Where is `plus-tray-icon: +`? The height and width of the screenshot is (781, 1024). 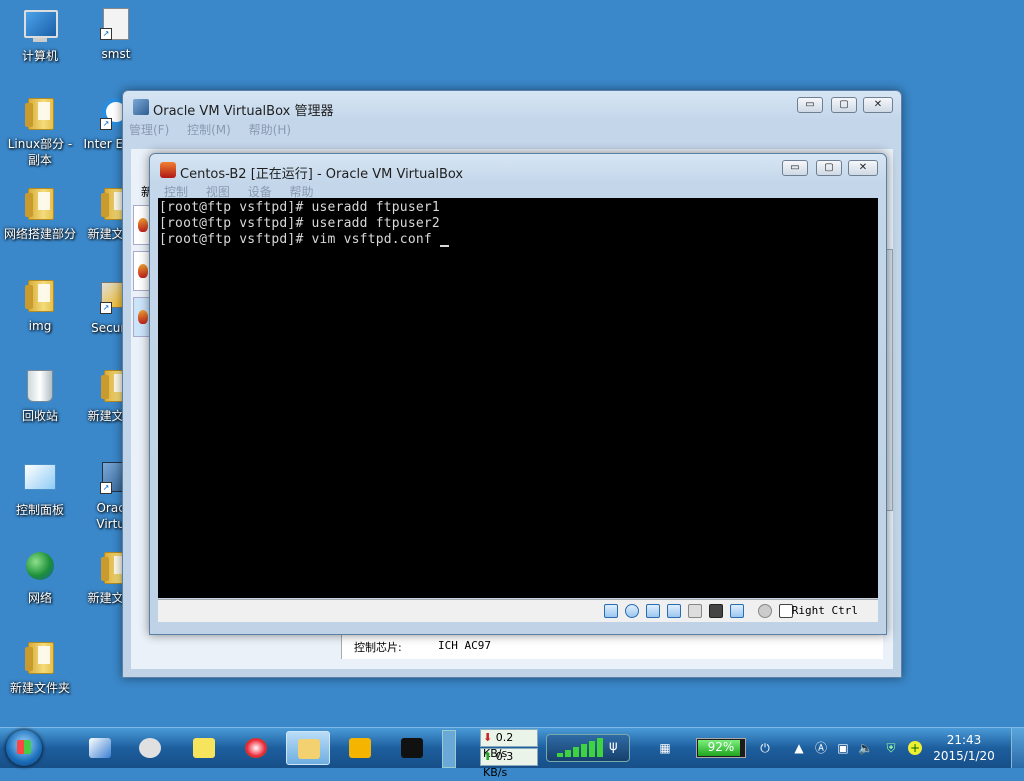
plus-tray-icon: + is located at coordinates (915, 748).